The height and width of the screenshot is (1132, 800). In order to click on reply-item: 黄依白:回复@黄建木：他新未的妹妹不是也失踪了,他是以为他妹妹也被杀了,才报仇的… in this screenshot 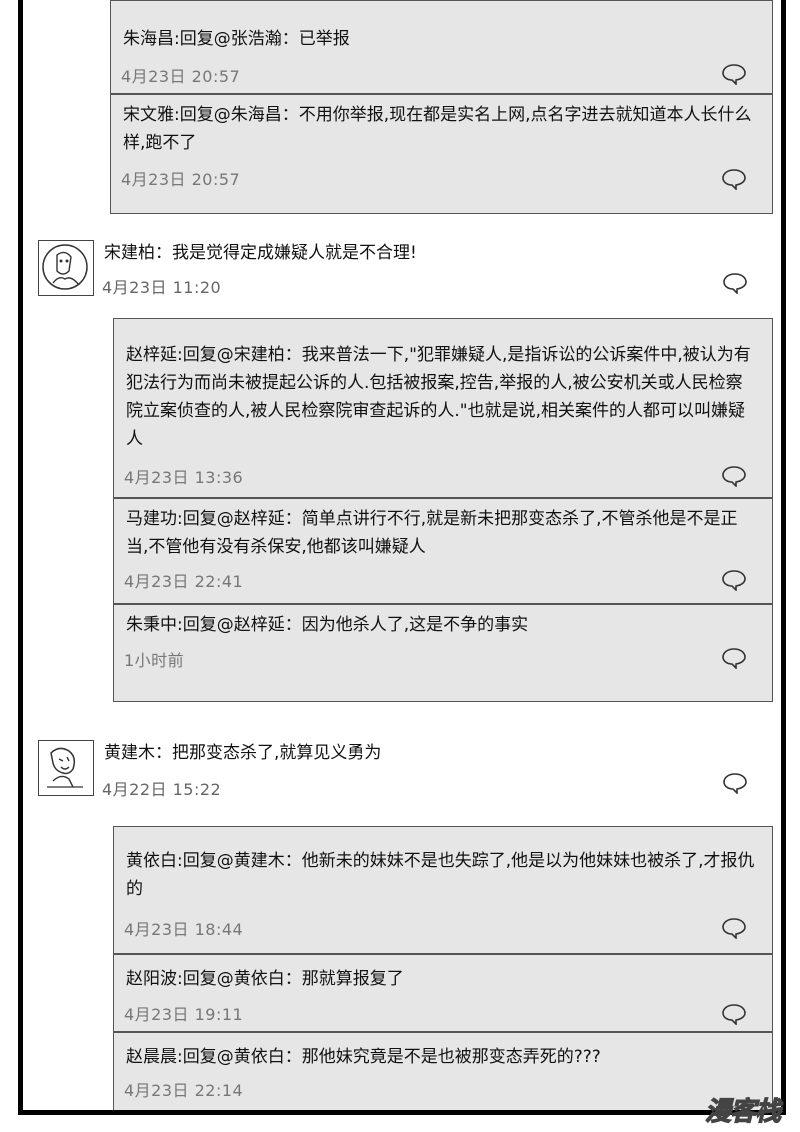, I will do `click(443, 890)`.